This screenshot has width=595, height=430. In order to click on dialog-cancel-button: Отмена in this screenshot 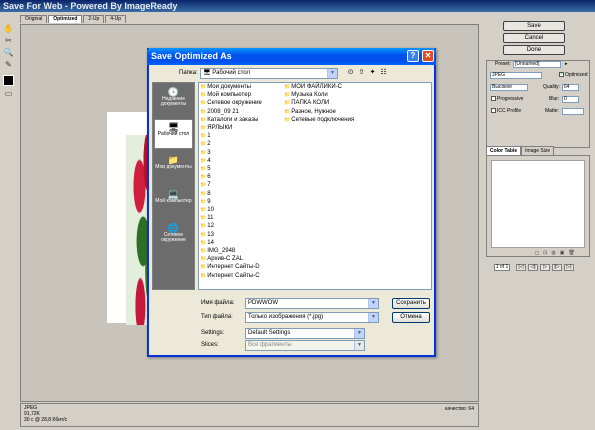, I will do `click(411, 317)`.